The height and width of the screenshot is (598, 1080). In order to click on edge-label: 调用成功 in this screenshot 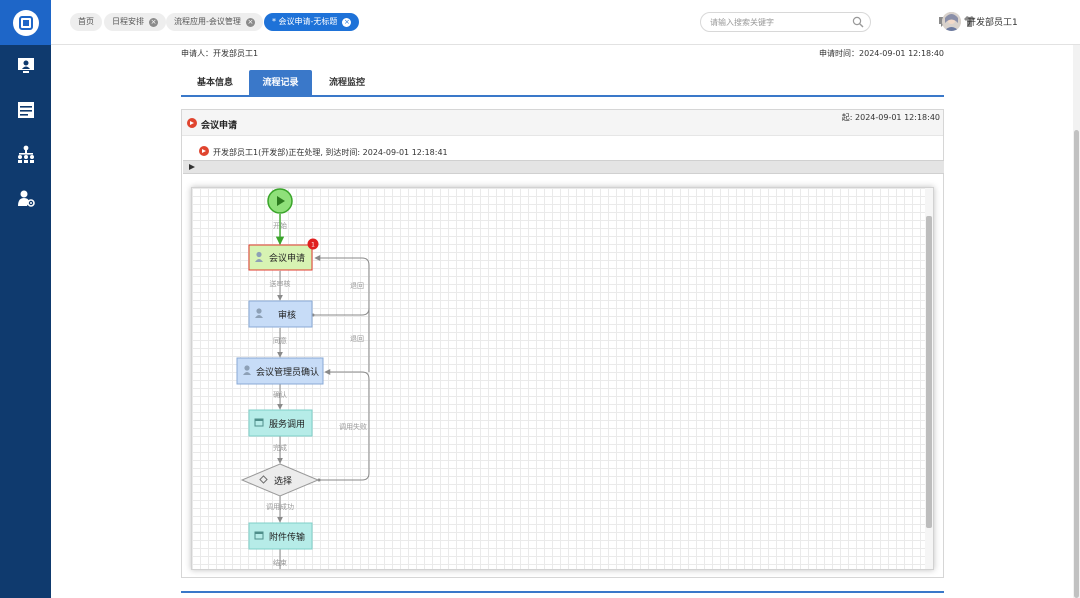, I will do `click(280, 506)`.